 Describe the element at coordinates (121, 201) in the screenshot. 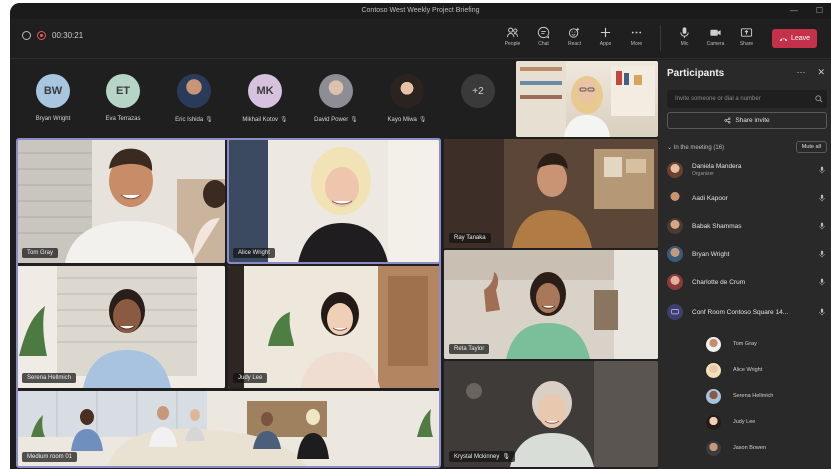

I see `video-tile-tom-gray: Tom Gray` at that location.